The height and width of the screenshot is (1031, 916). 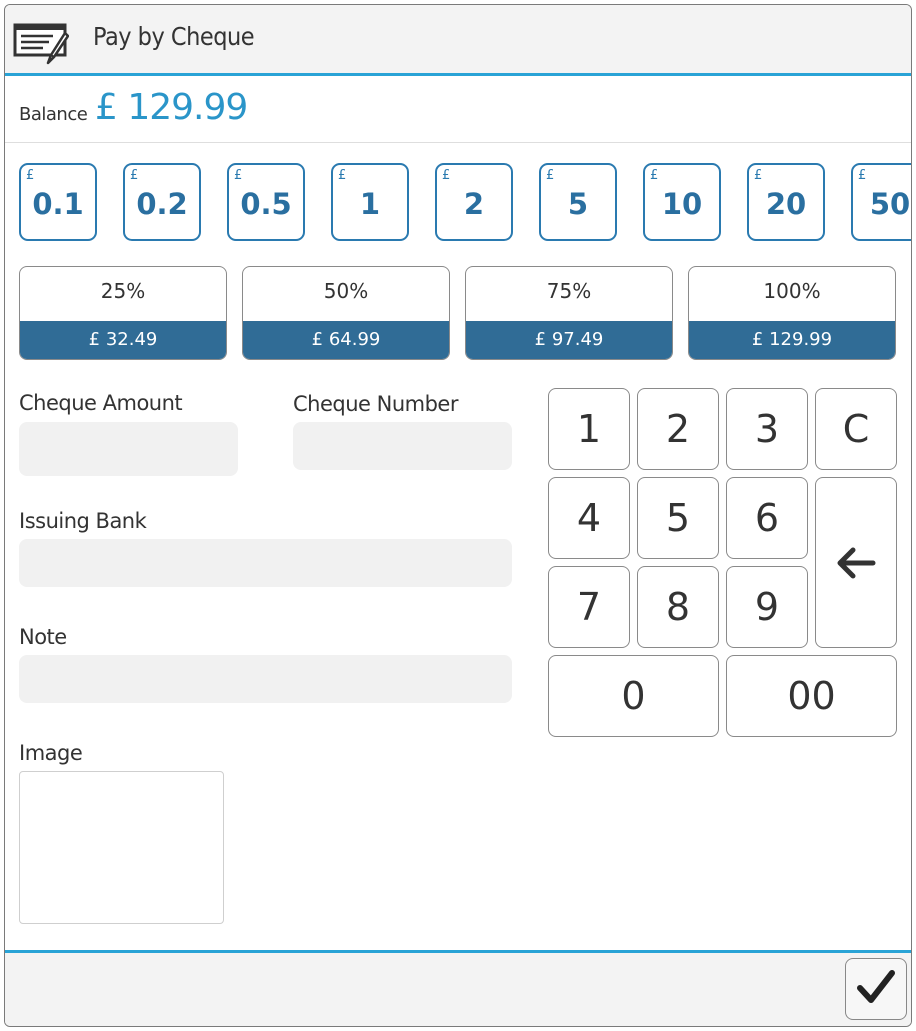 I want to click on image-upload-area, so click(x=121, y=847).